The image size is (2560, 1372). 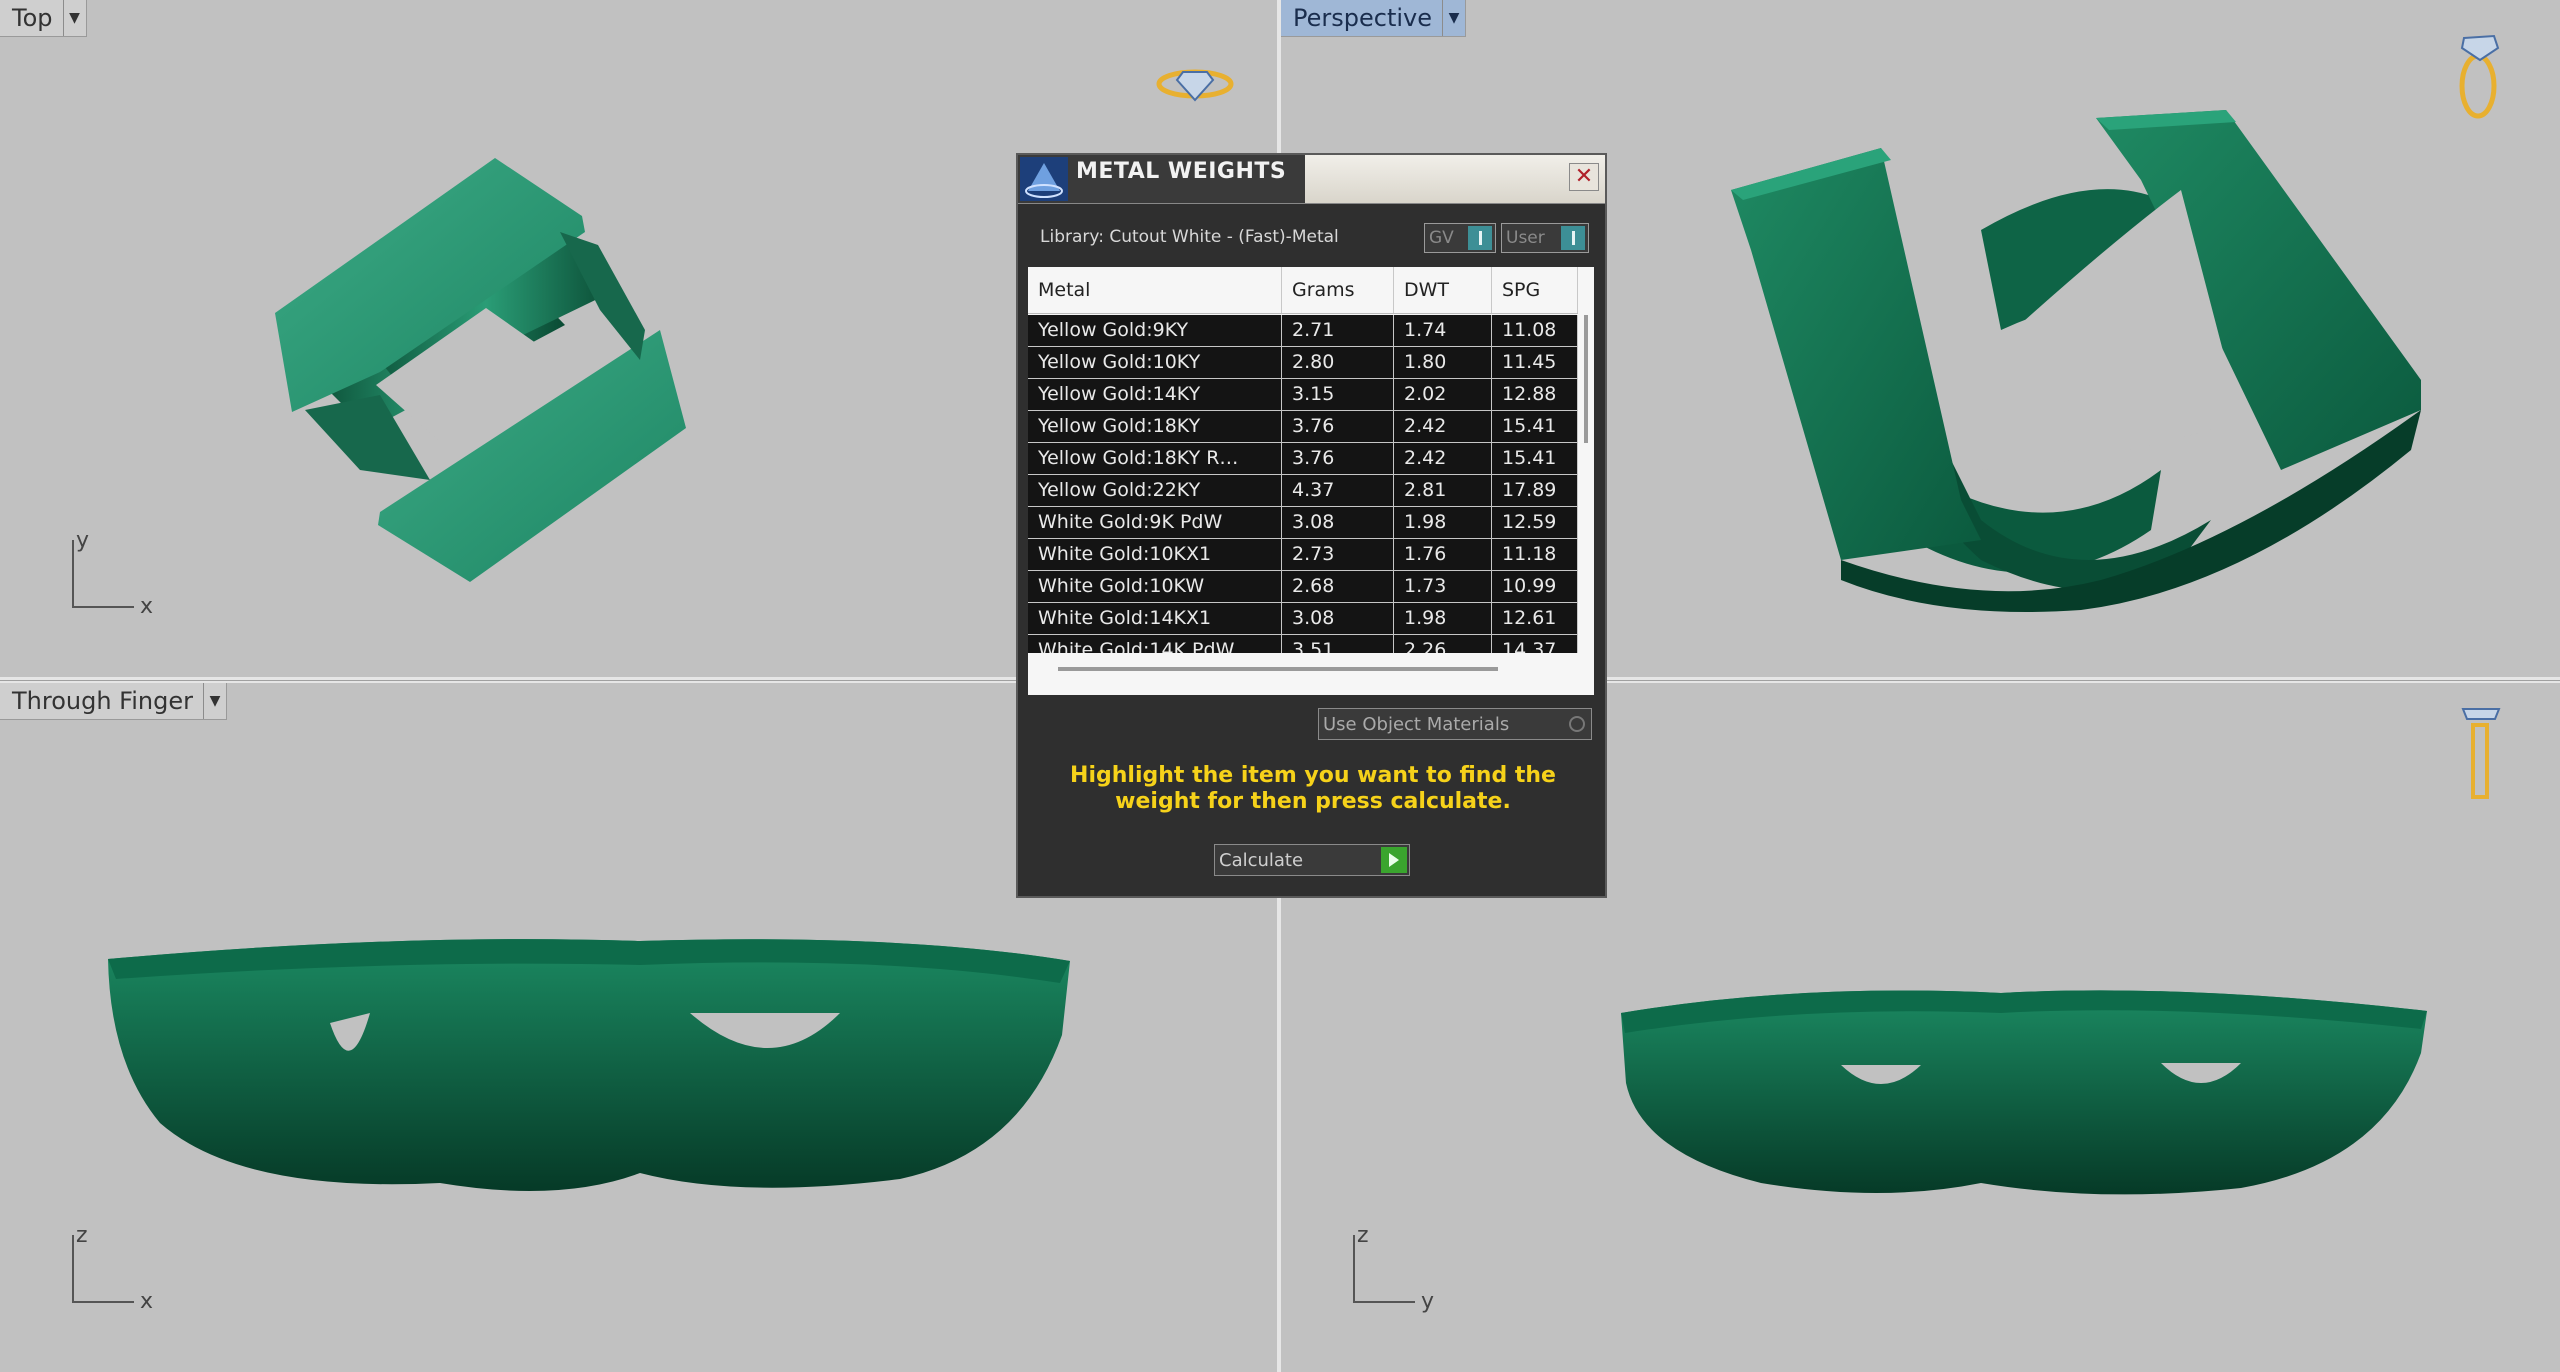 I want to click on table-row: White Gold:10KX1 2.73 1.76 11.18, so click(x=1303, y=555).